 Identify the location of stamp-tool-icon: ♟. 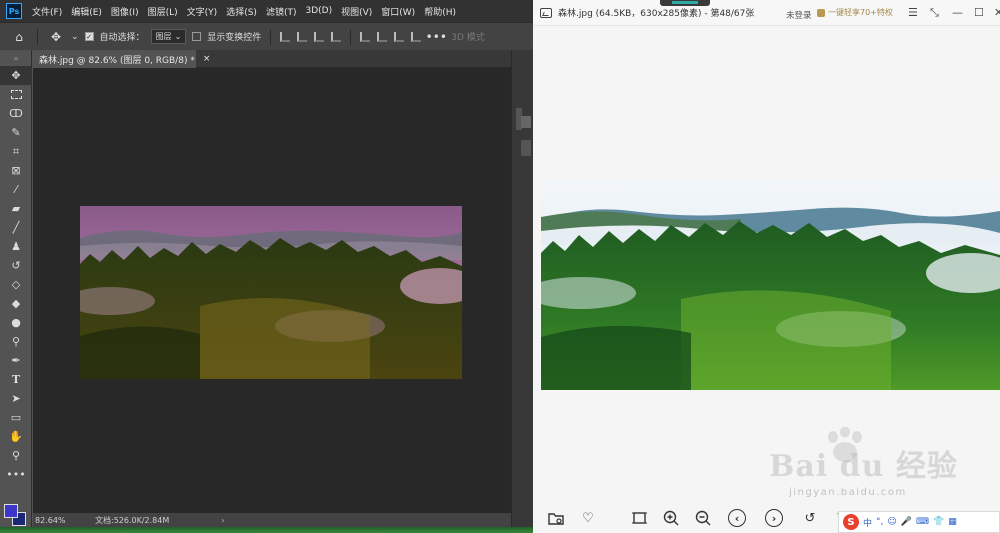
(16, 246).